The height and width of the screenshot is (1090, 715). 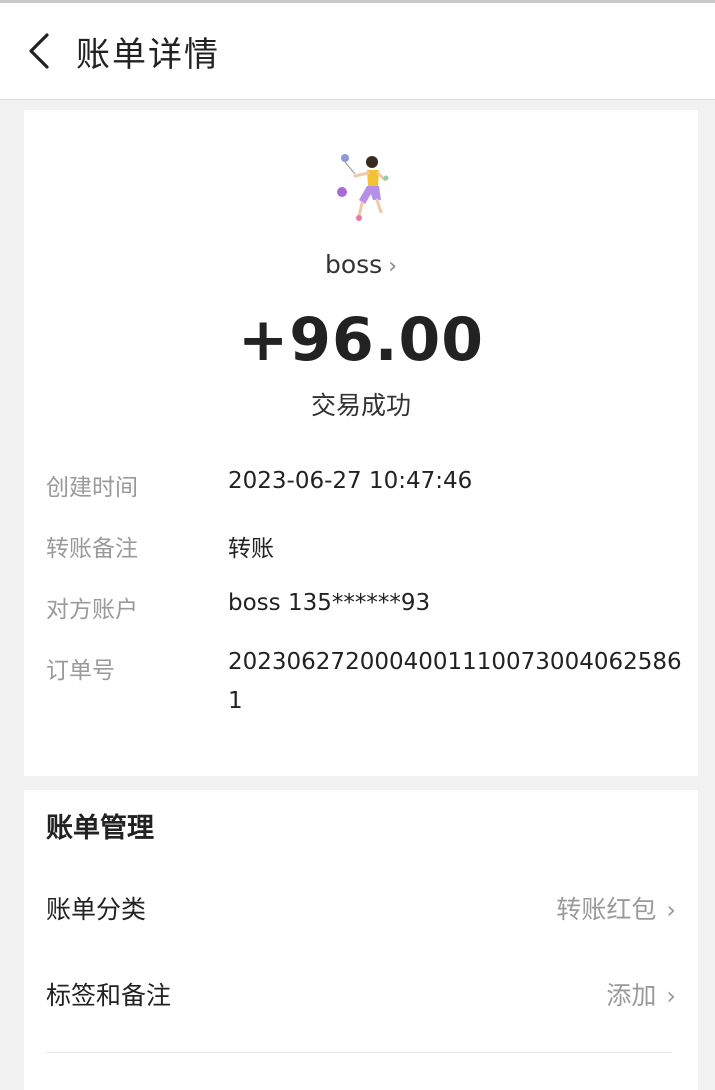 What do you see at coordinates (148, 54) in the screenshot?
I see `page-title: 账单详情` at bounding box center [148, 54].